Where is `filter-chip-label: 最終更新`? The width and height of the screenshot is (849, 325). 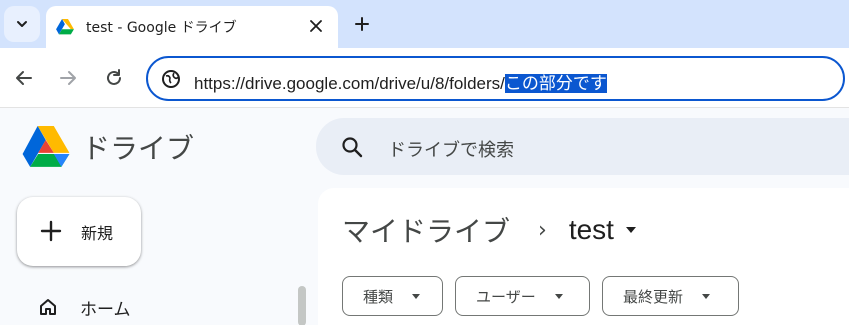 filter-chip-label: 最終更新 is located at coordinates (653, 296).